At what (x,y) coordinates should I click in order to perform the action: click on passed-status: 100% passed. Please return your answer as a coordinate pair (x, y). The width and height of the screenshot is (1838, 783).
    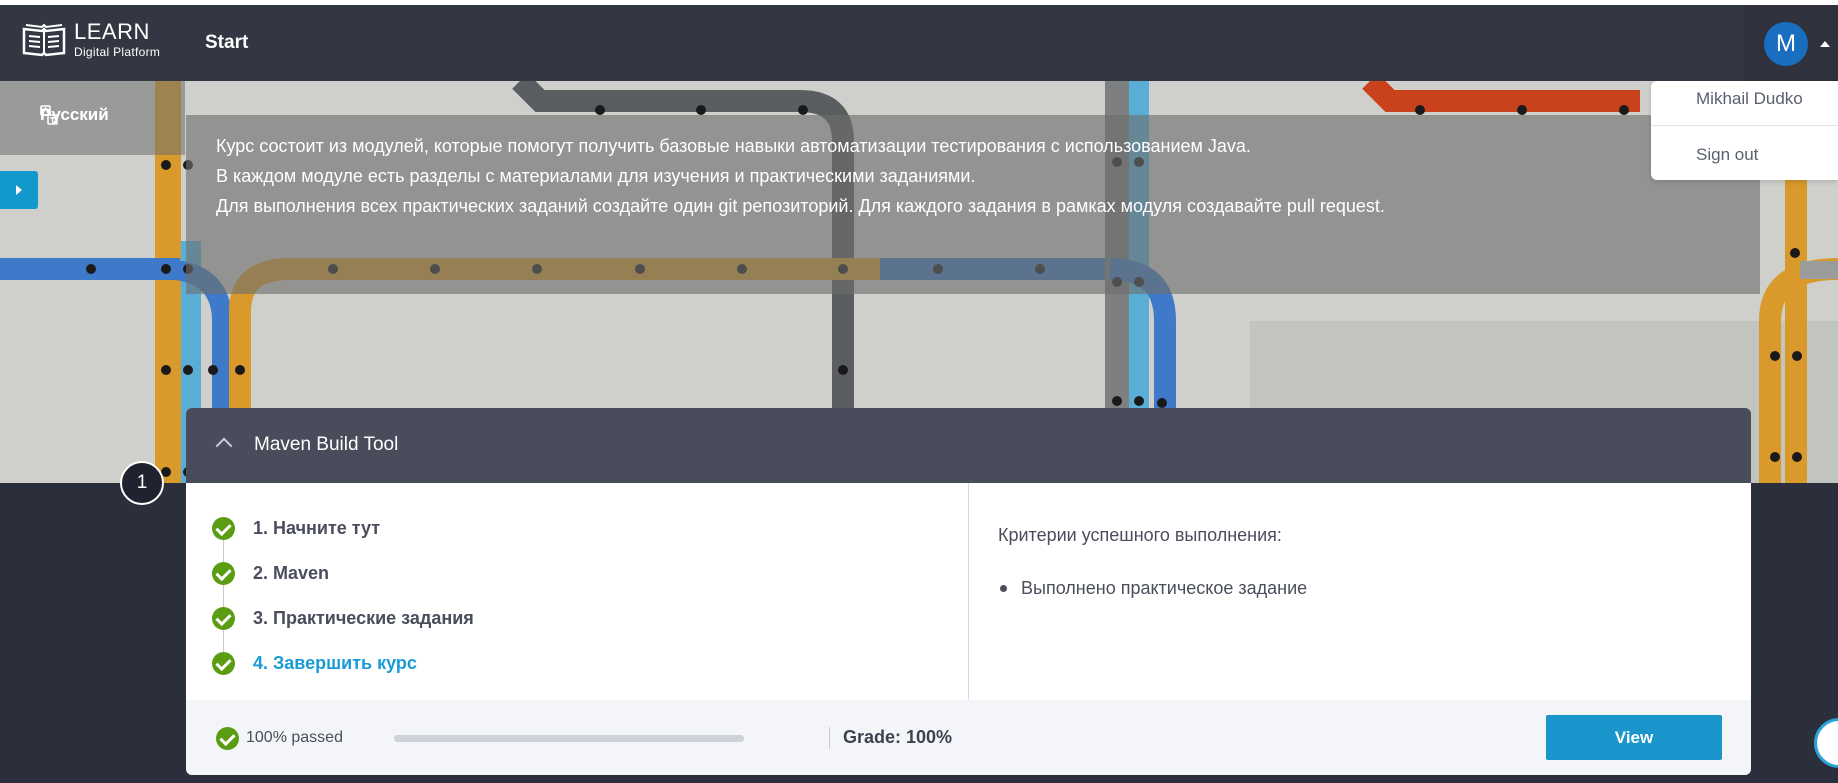
    Looking at the image, I should click on (294, 737).